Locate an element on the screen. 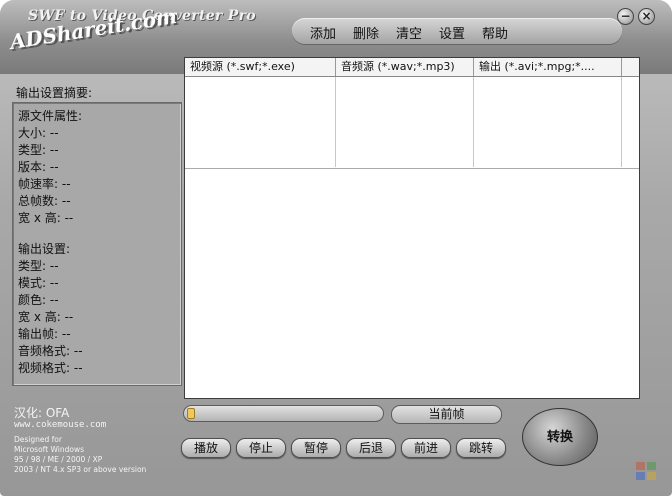 This screenshot has height=496, width=672. forward-button: 前进 is located at coordinates (426, 448).